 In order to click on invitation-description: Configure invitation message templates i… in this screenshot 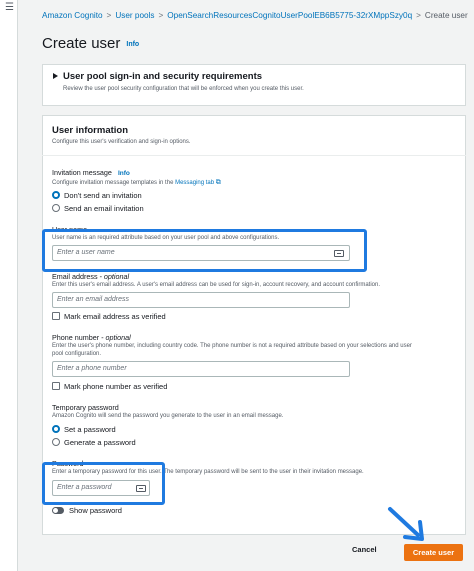, I will do `click(136, 183)`.